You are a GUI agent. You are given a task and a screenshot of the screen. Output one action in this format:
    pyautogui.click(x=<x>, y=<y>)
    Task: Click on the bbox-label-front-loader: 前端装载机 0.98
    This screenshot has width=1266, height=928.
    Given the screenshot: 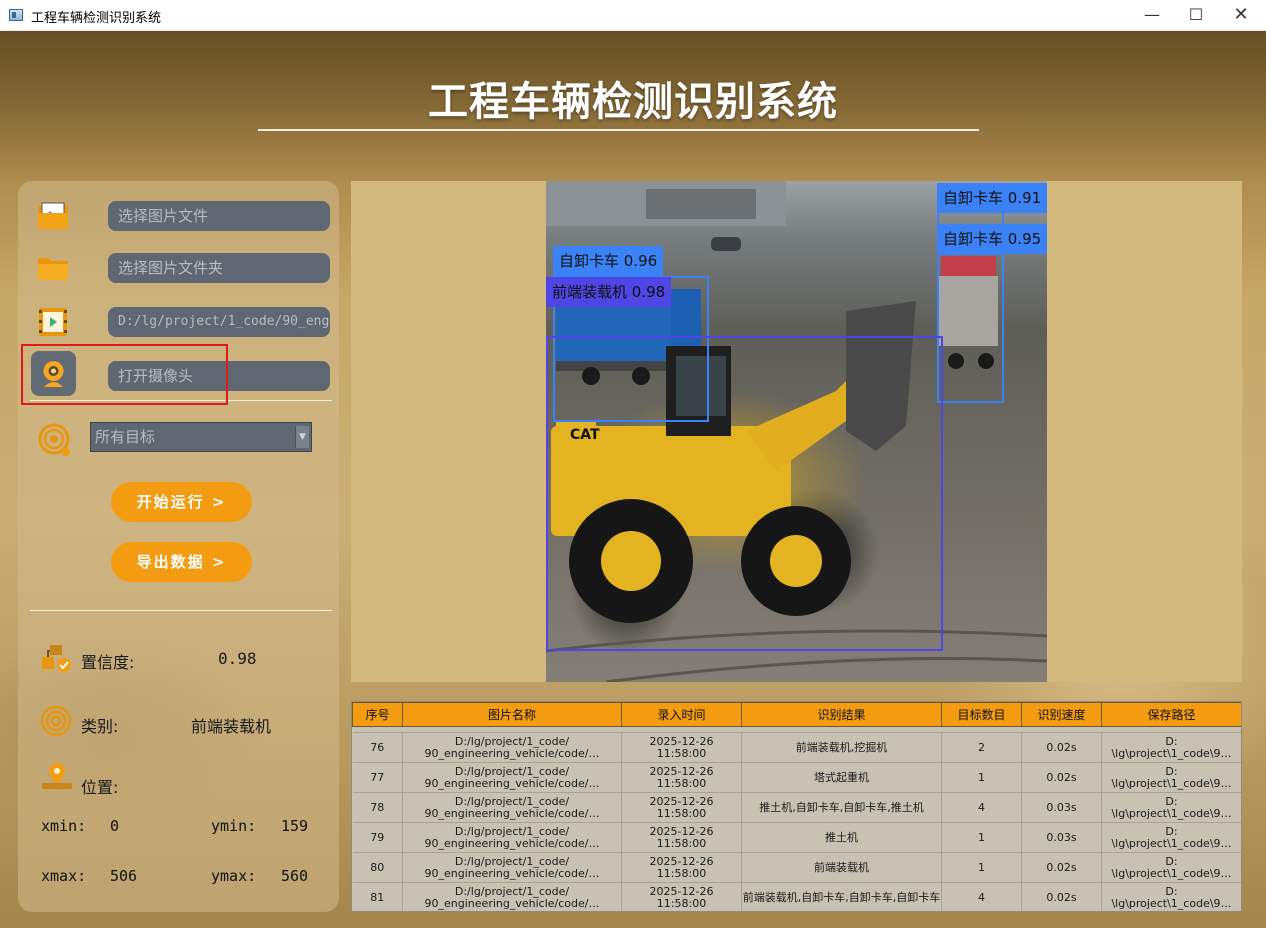 What is the action you would take?
    pyautogui.click(x=609, y=292)
    